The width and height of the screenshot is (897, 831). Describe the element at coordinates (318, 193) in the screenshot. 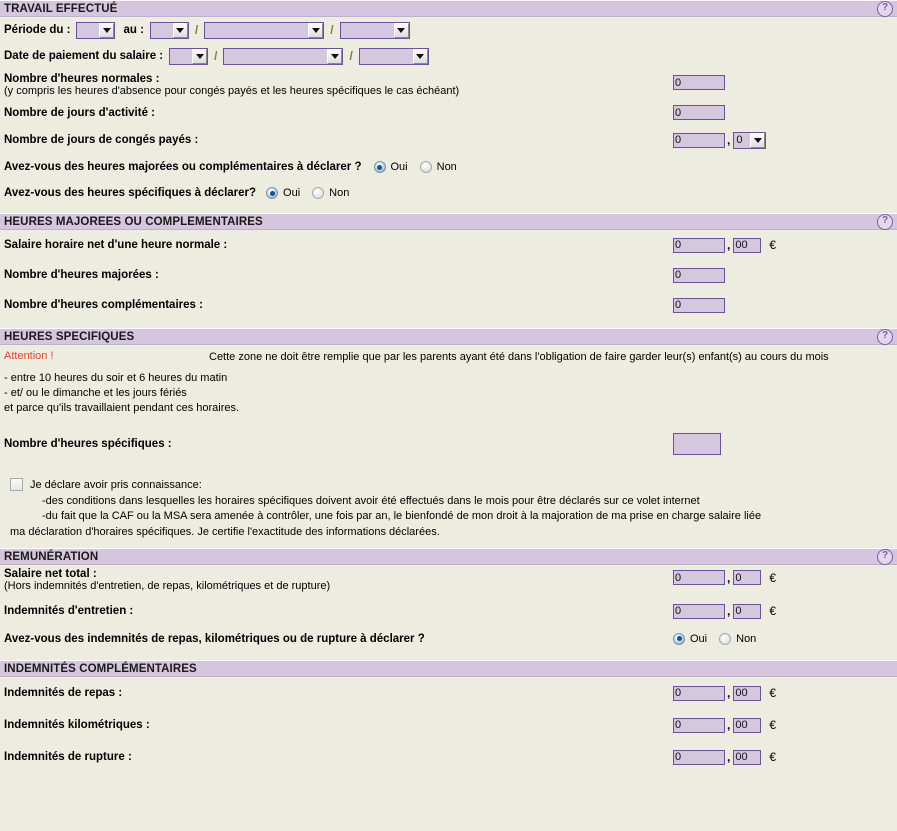

I see `radio-heures-specifiques-non` at that location.